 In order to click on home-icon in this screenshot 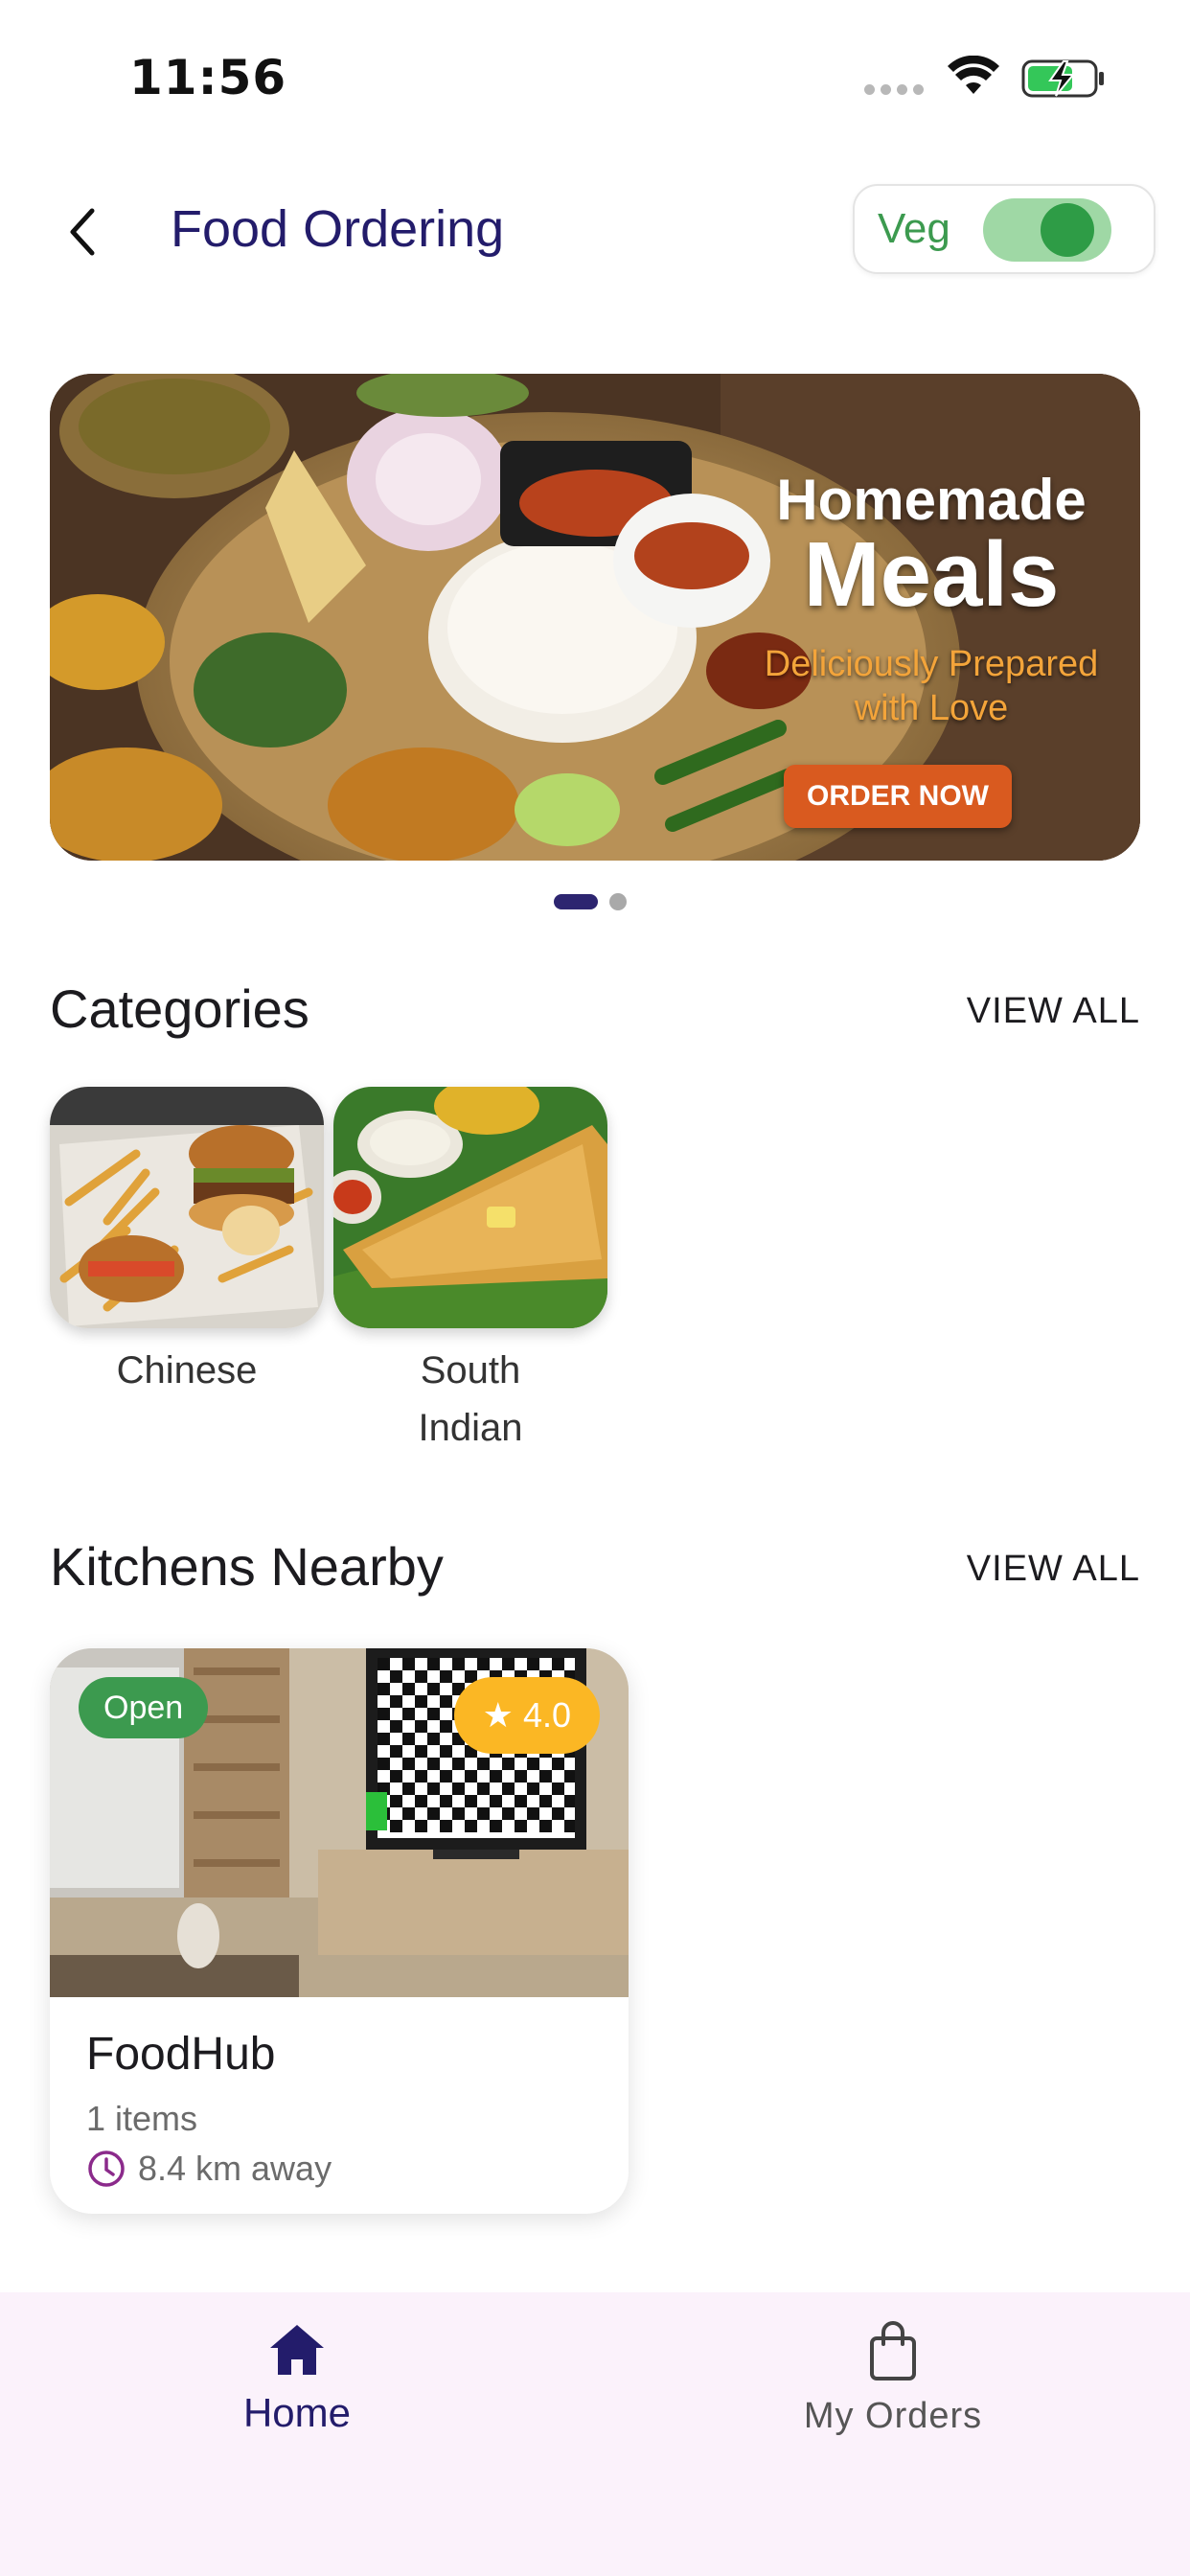, I will do `click(297, 2350)`.